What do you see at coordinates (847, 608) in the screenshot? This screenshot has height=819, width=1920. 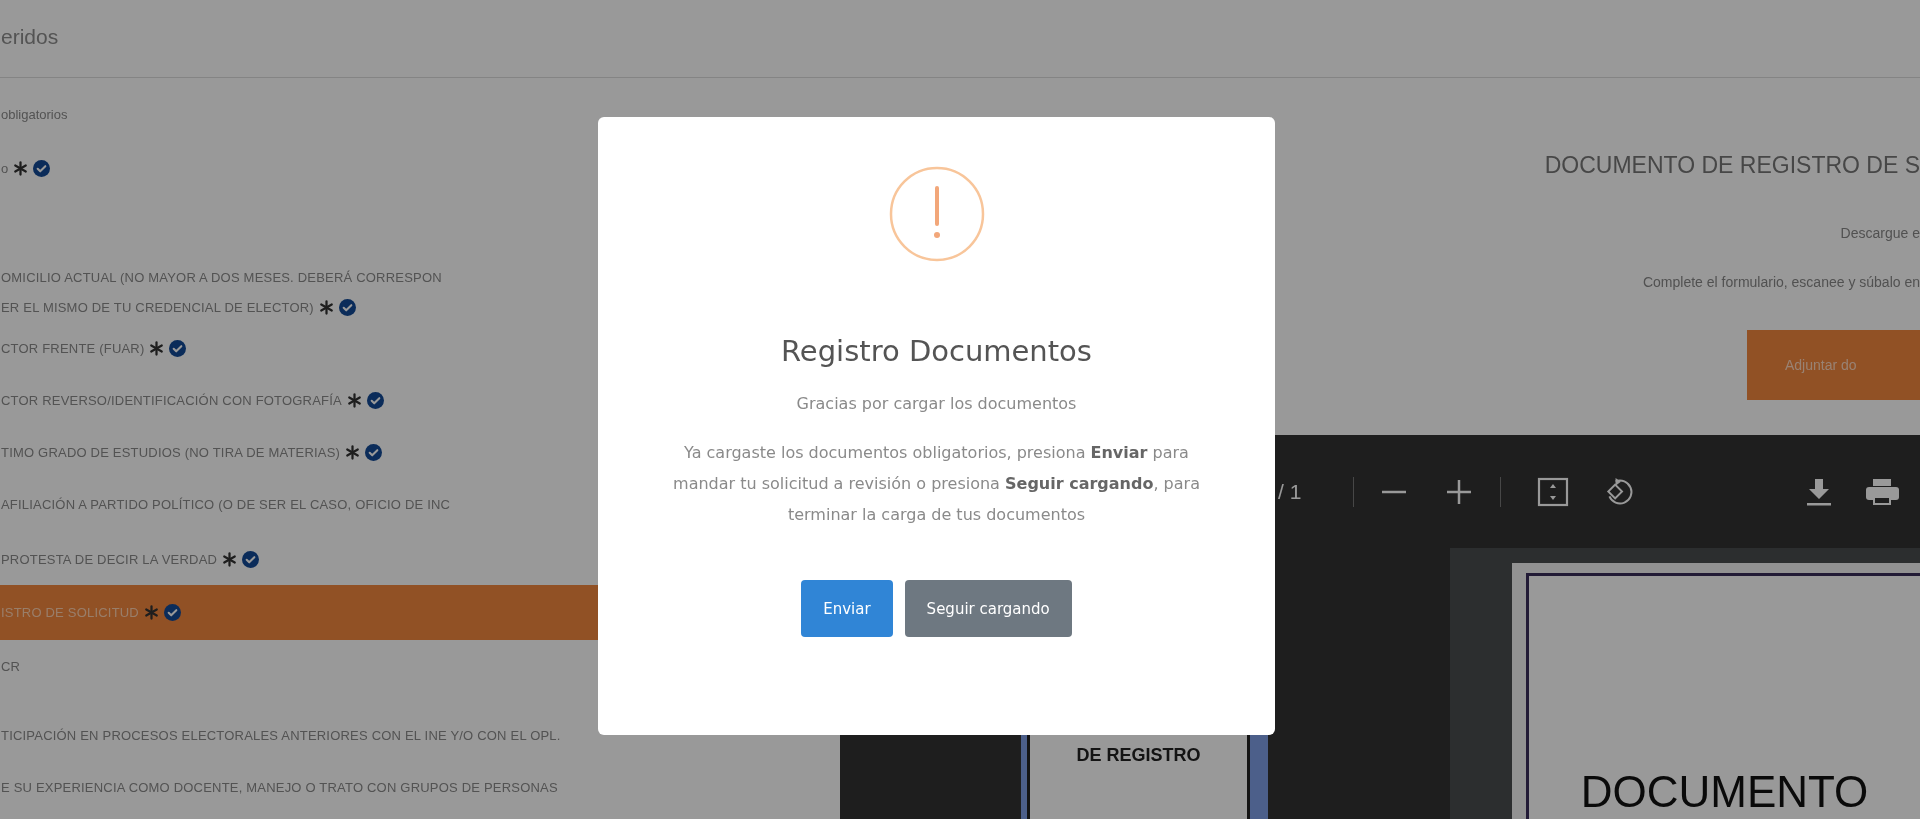 I see `send-button: Enviar` at bounding box center [847, 608].